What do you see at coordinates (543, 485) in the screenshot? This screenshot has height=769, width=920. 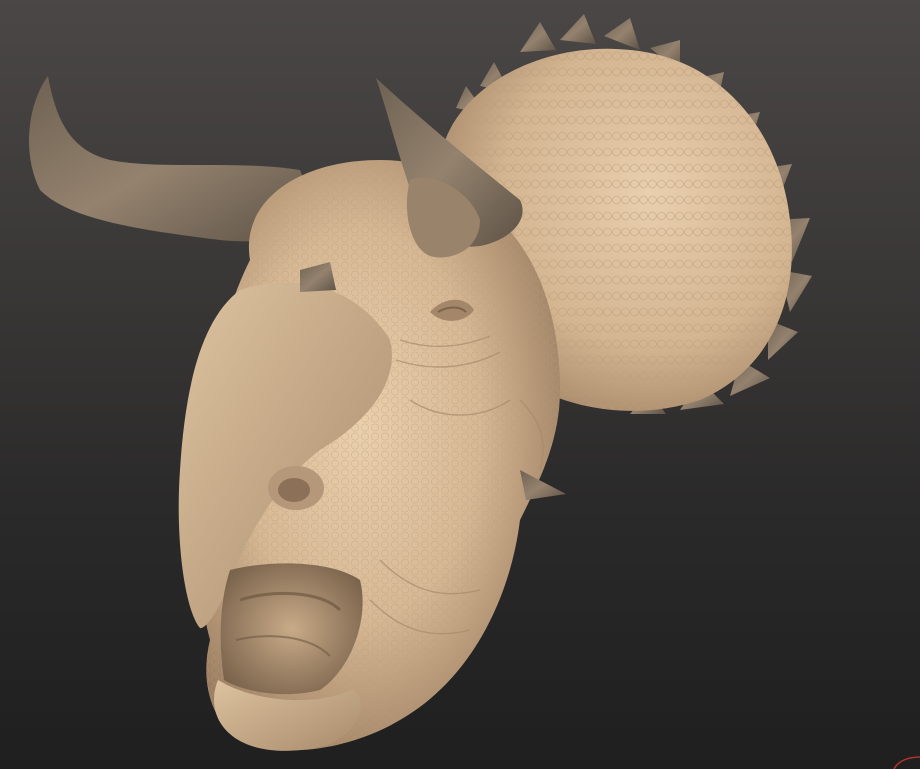 I see `jugal-horn` at bounding box center [543, 485].